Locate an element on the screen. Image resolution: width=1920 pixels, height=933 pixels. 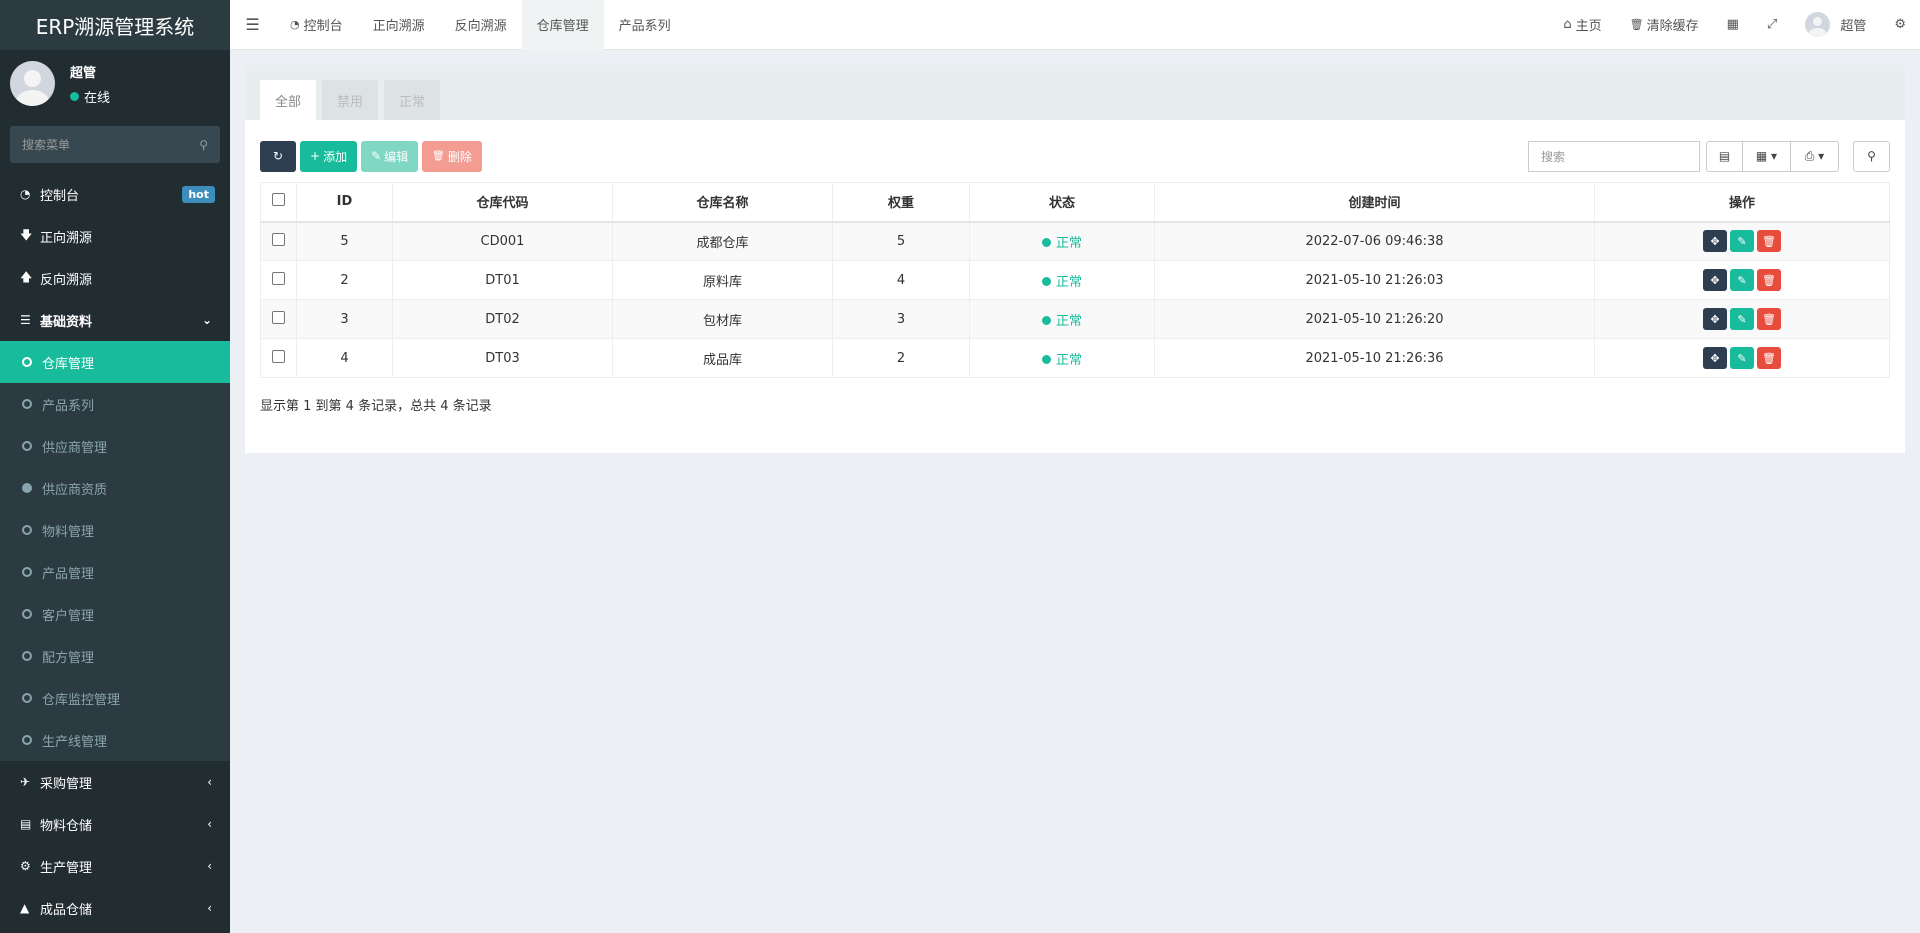
table-header-row: ID 仓库代码 仓库名称 权重 状态 创建时间 操作 is located at coordinates (1075, 202).